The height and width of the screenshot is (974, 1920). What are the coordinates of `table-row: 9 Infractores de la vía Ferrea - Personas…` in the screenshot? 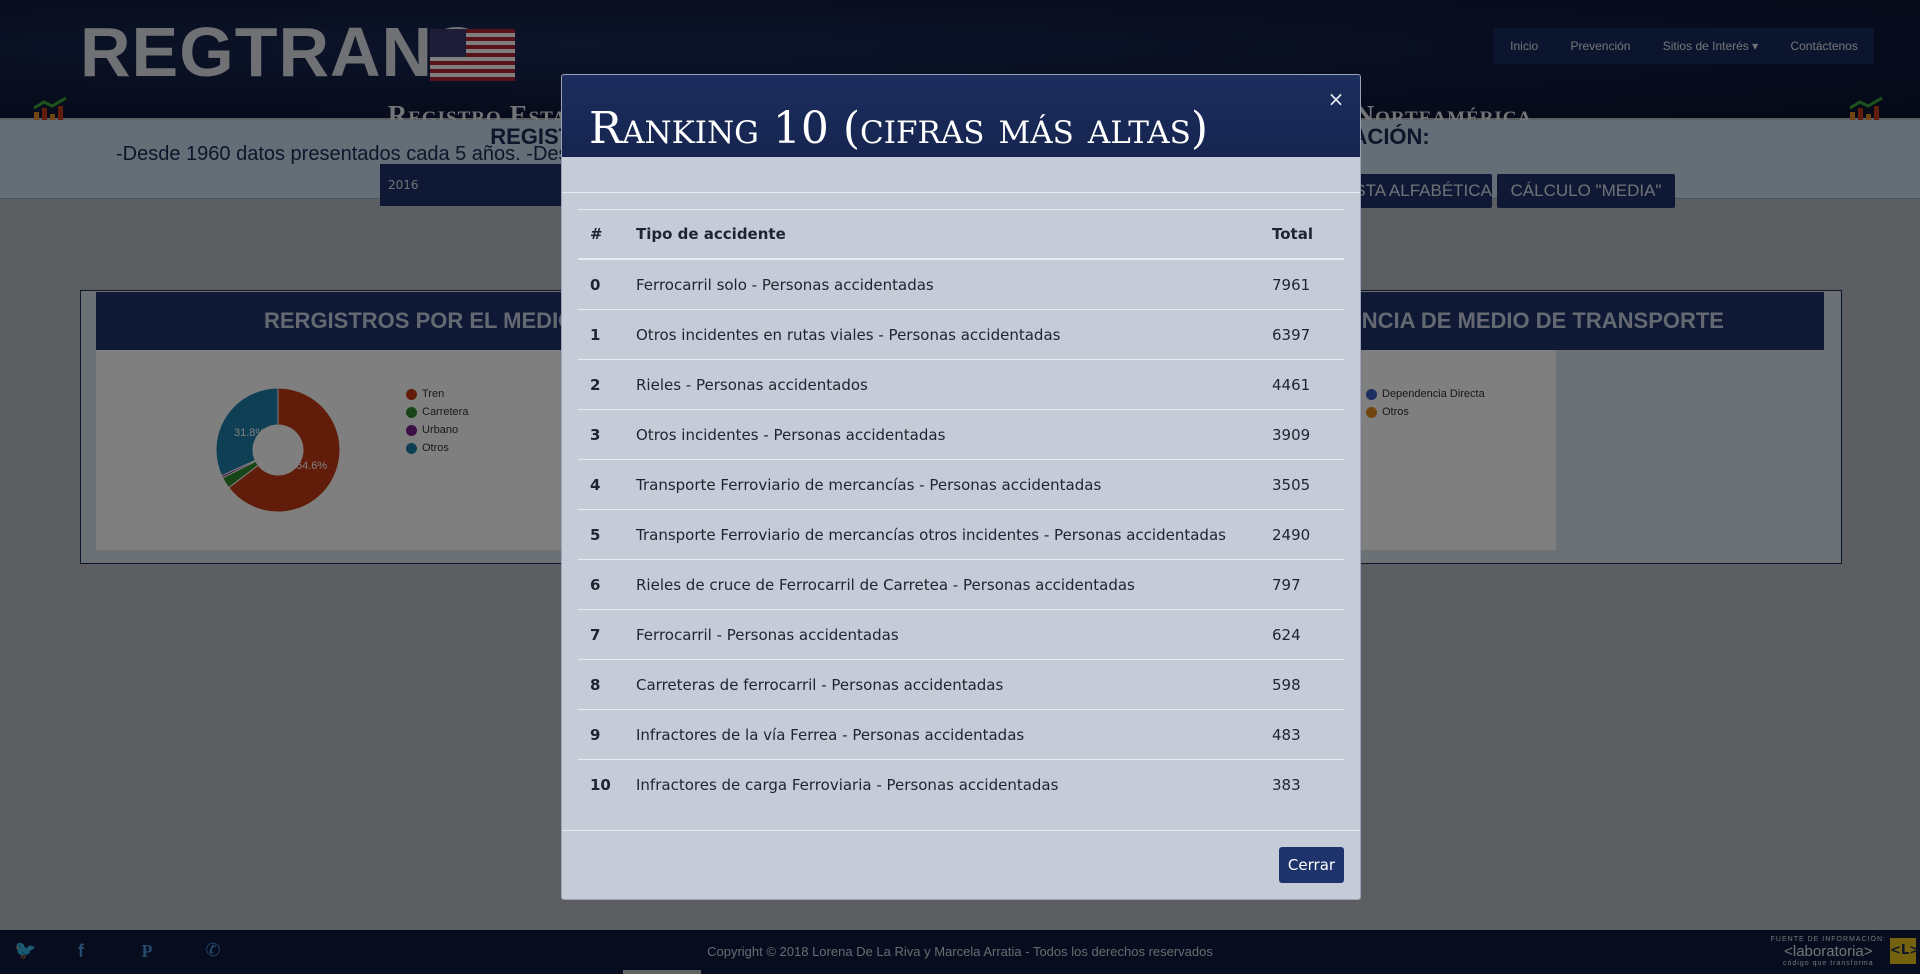 It's located at (961, 735).